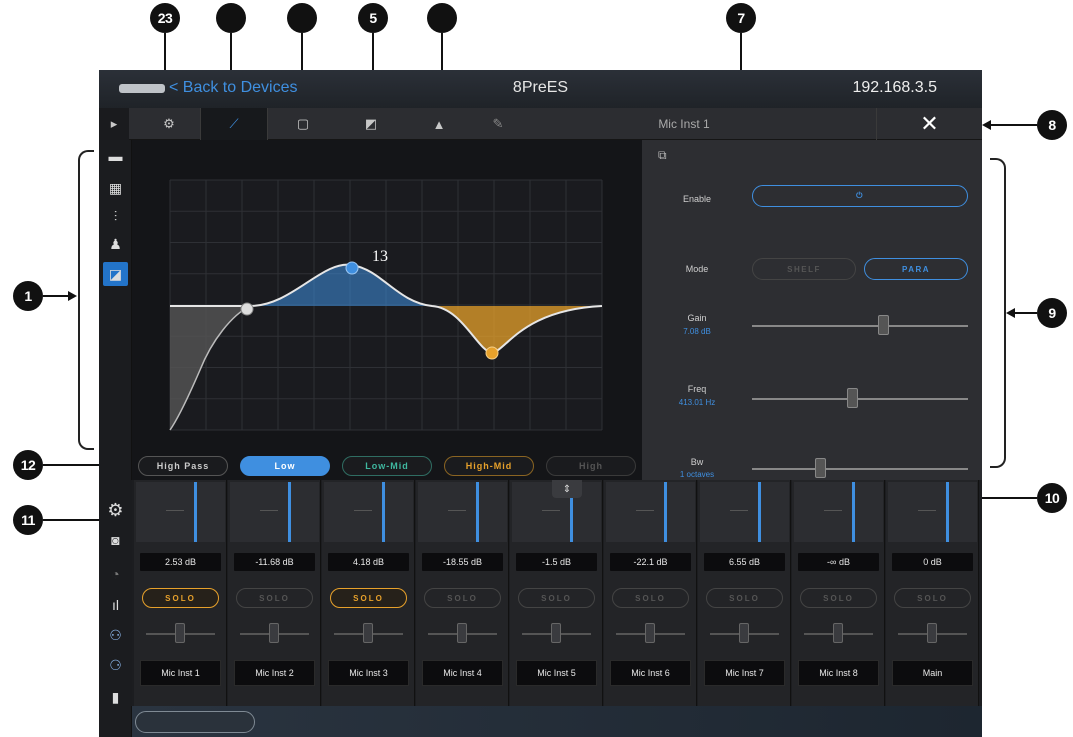 The image size is (1073, 737). Describe the element at coordinates (662, 155) in the screenshot. I see `copy-icon: ⧉` at that location.